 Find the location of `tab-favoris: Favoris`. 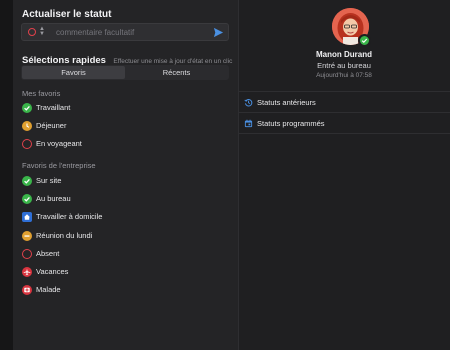

tab-favoris: Favoris is located at coordinates (73, 72).